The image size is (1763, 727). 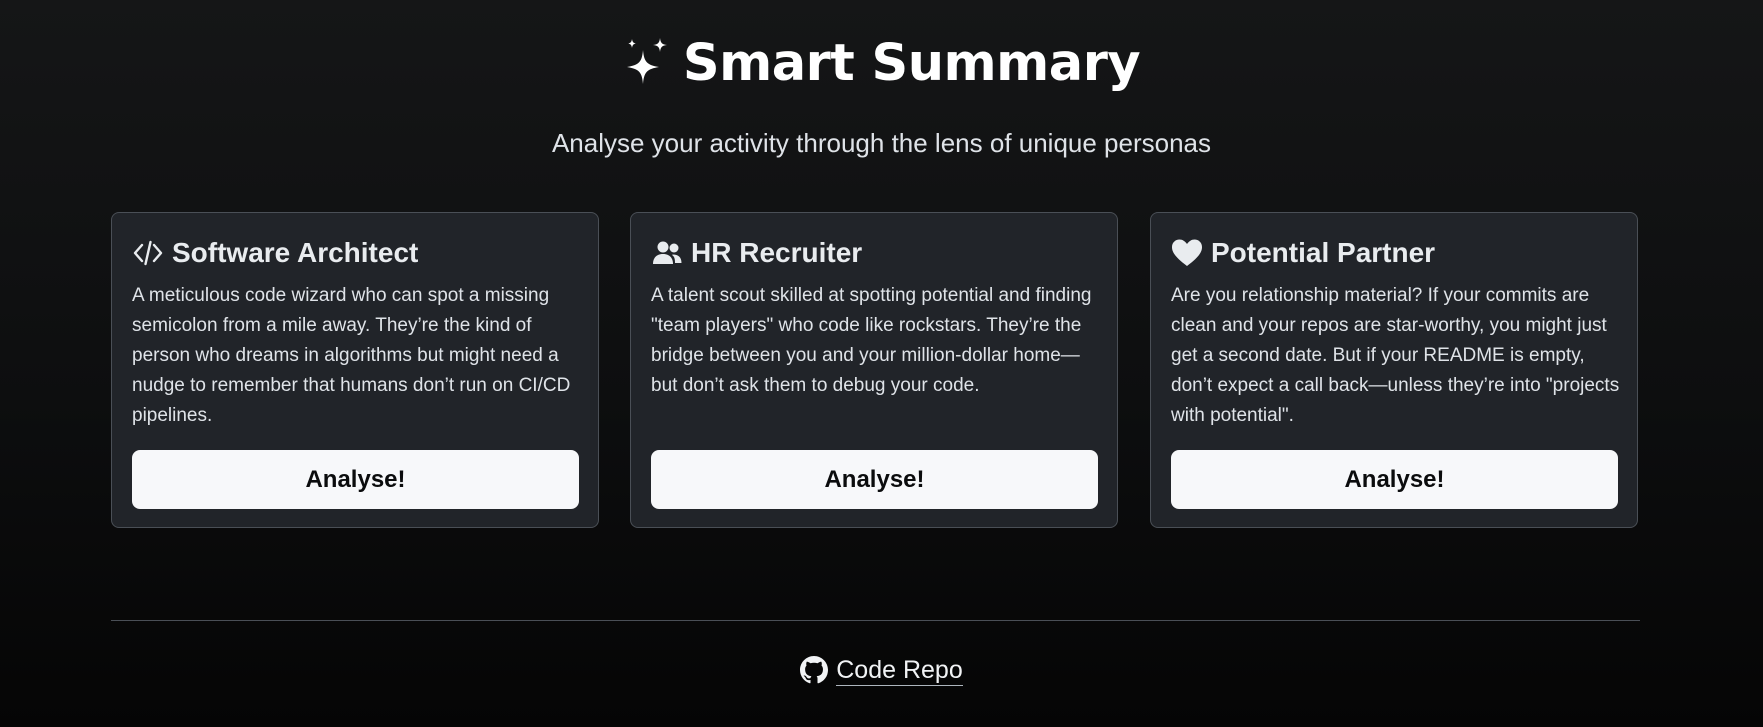 I want to click on code-repo-link: Code Repo, so click(x=881, y=670).